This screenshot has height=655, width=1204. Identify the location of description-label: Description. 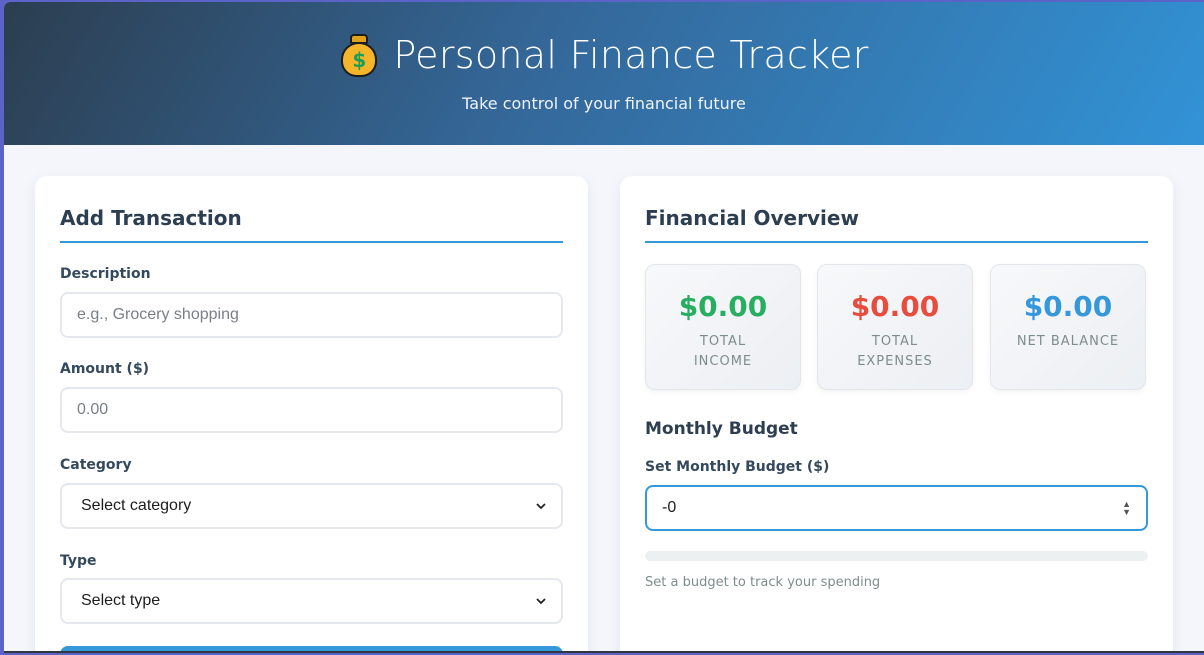
(105, 274).